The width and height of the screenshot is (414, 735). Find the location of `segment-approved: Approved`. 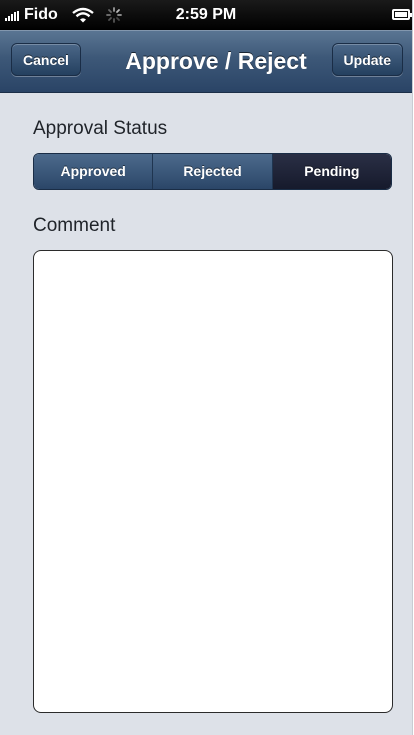

segment-approved: Approved is located at coordinates (93, 171).